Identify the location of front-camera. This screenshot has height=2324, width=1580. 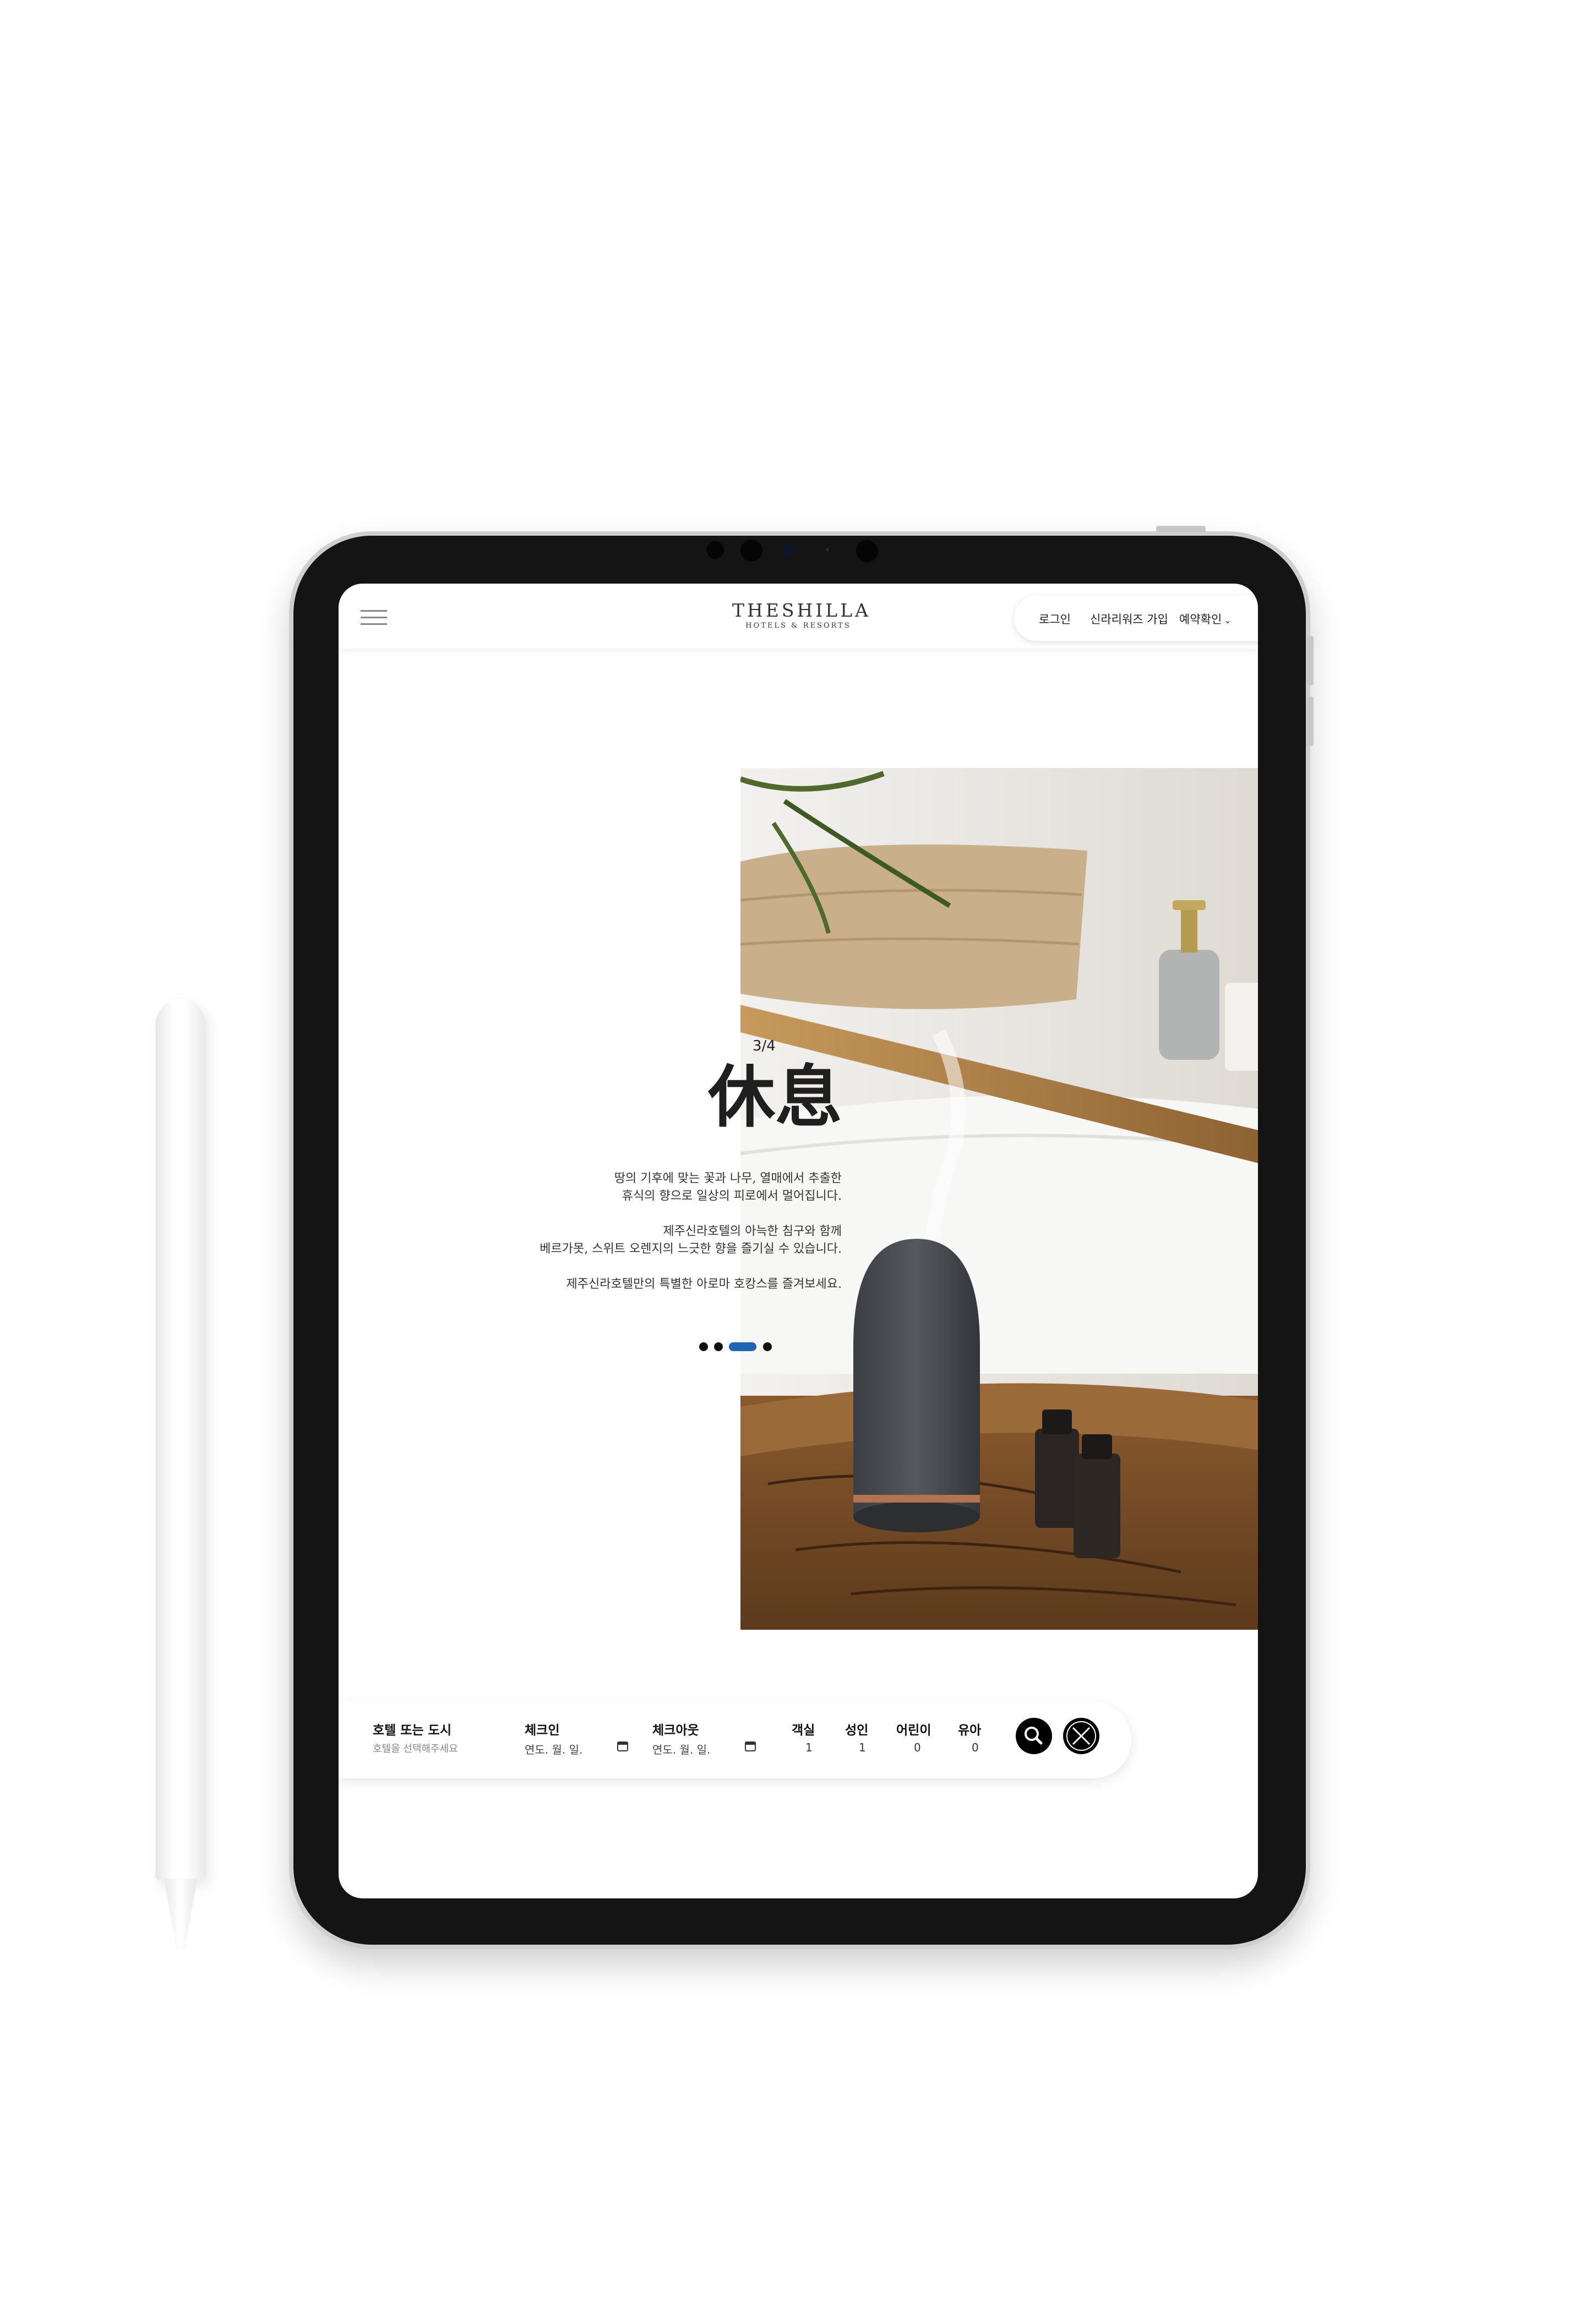
(788, 550).